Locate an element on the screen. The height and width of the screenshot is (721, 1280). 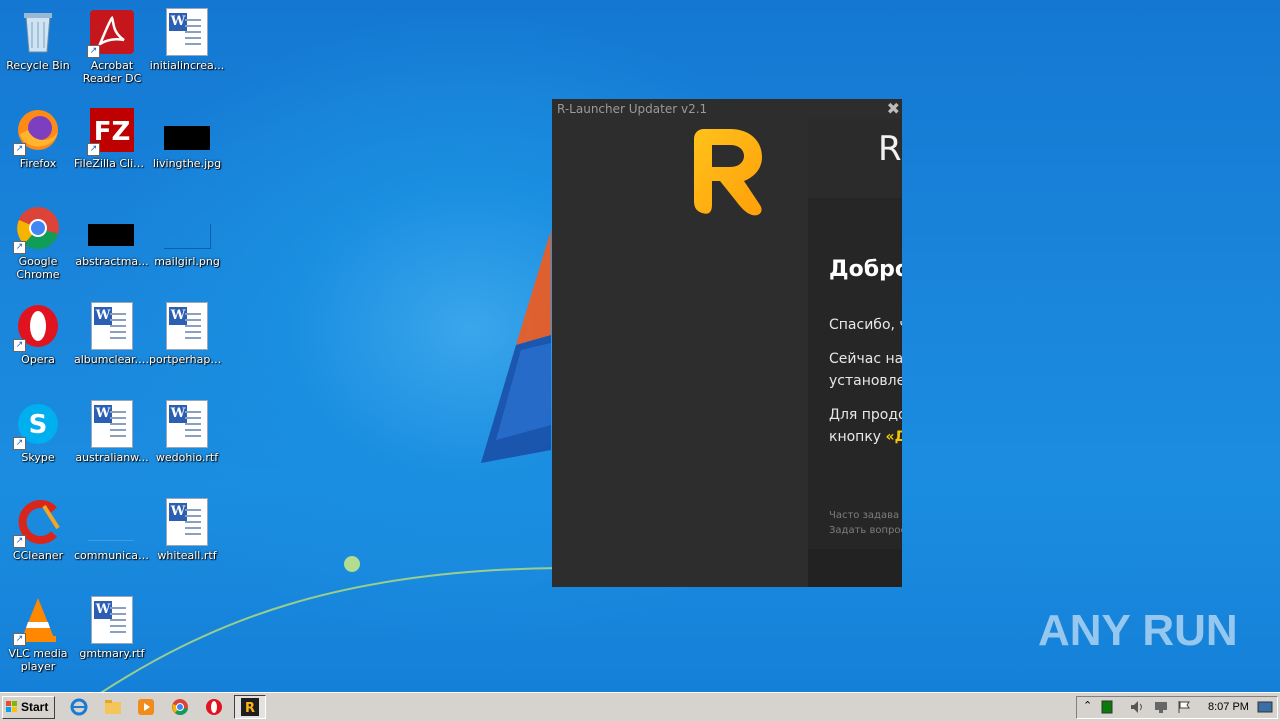
desktop-icon-filezilla: FZ ↗ FileZilla Client is located at coordinates (112, 138).